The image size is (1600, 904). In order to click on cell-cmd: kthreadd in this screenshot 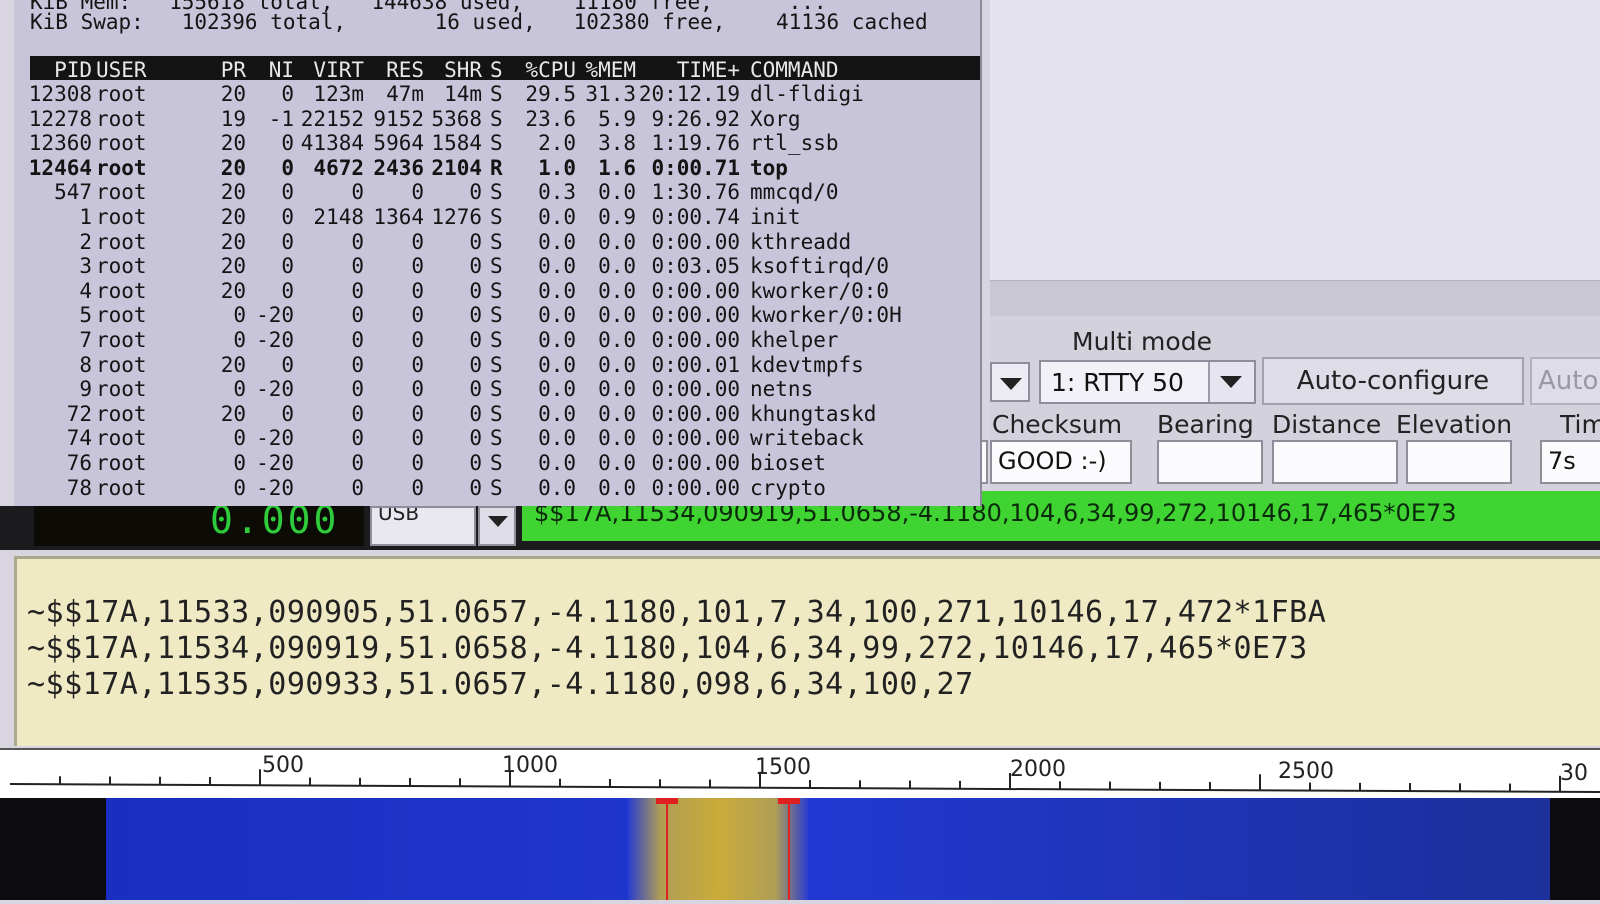, I will do `click(801, 241)`.